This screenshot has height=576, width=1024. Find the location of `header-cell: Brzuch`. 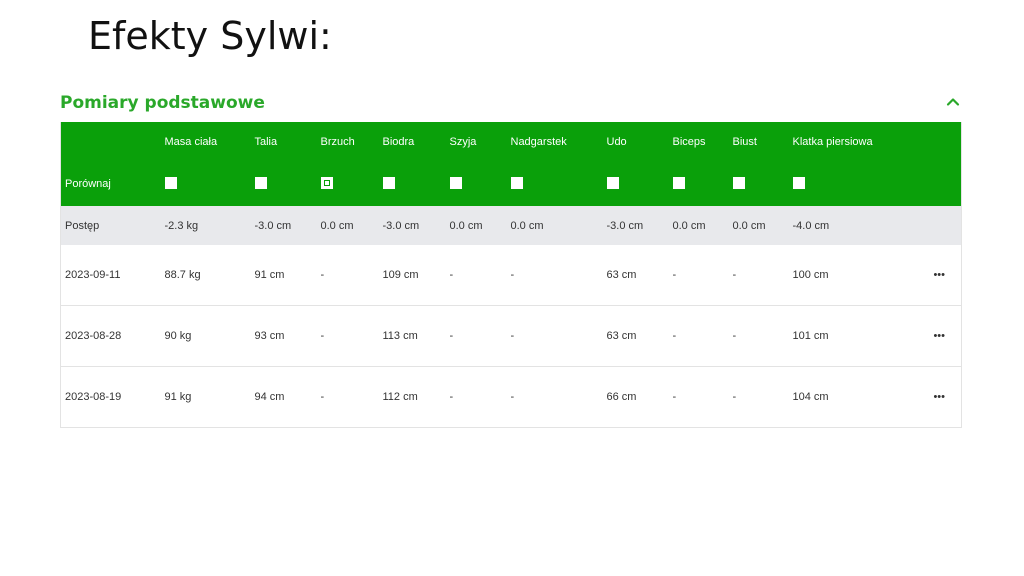

header-cell: Brzuch is located at coordinates (347, 142).